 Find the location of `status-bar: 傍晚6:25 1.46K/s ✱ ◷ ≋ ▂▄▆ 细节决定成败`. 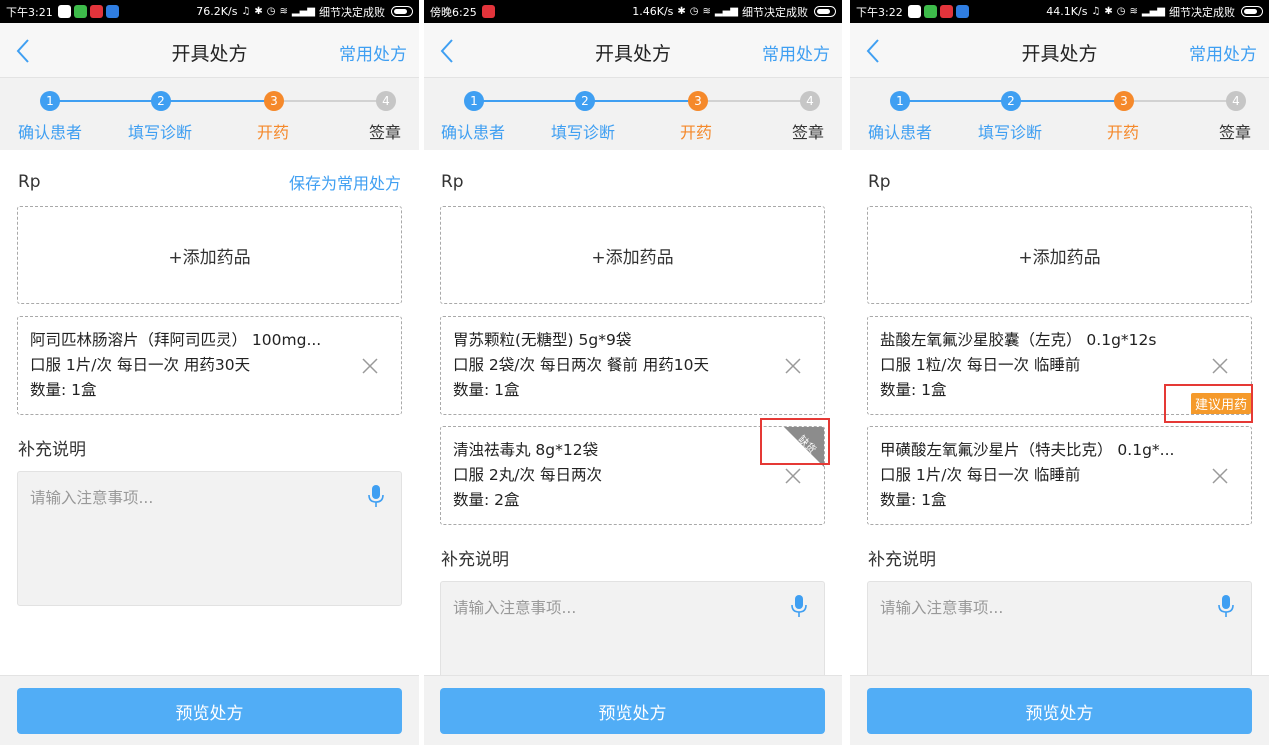

status-bar: 傍晚6:25 1.46K/s ✱ ◷ ≋ ▂▄▆ 细节决定成败 is located at coordinates (633, 11).